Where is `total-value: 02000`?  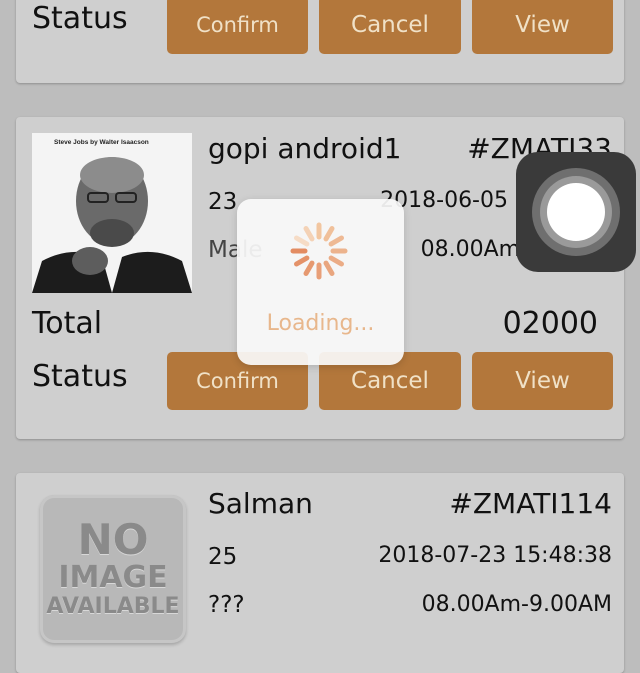
total-value: 02000 is located at coordinates (550, 323).